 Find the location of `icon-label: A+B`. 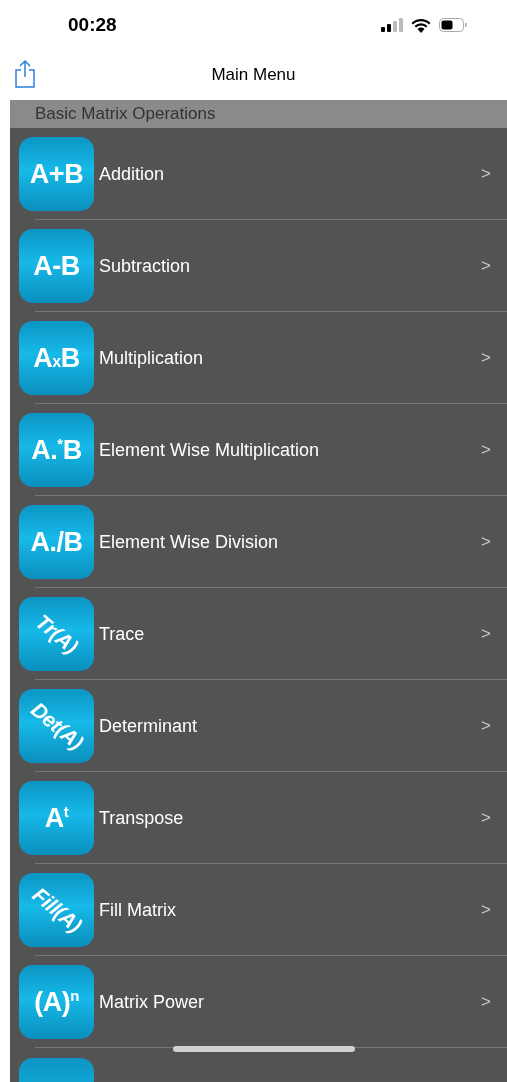

icon-label: A+B is located at coordinates (56, 174).